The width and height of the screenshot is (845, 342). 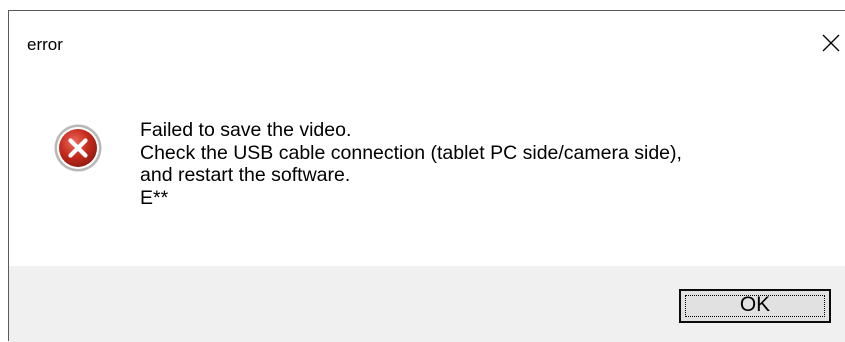 I want to click on message-line: Failed to save the video., so click(x=246, y=130).